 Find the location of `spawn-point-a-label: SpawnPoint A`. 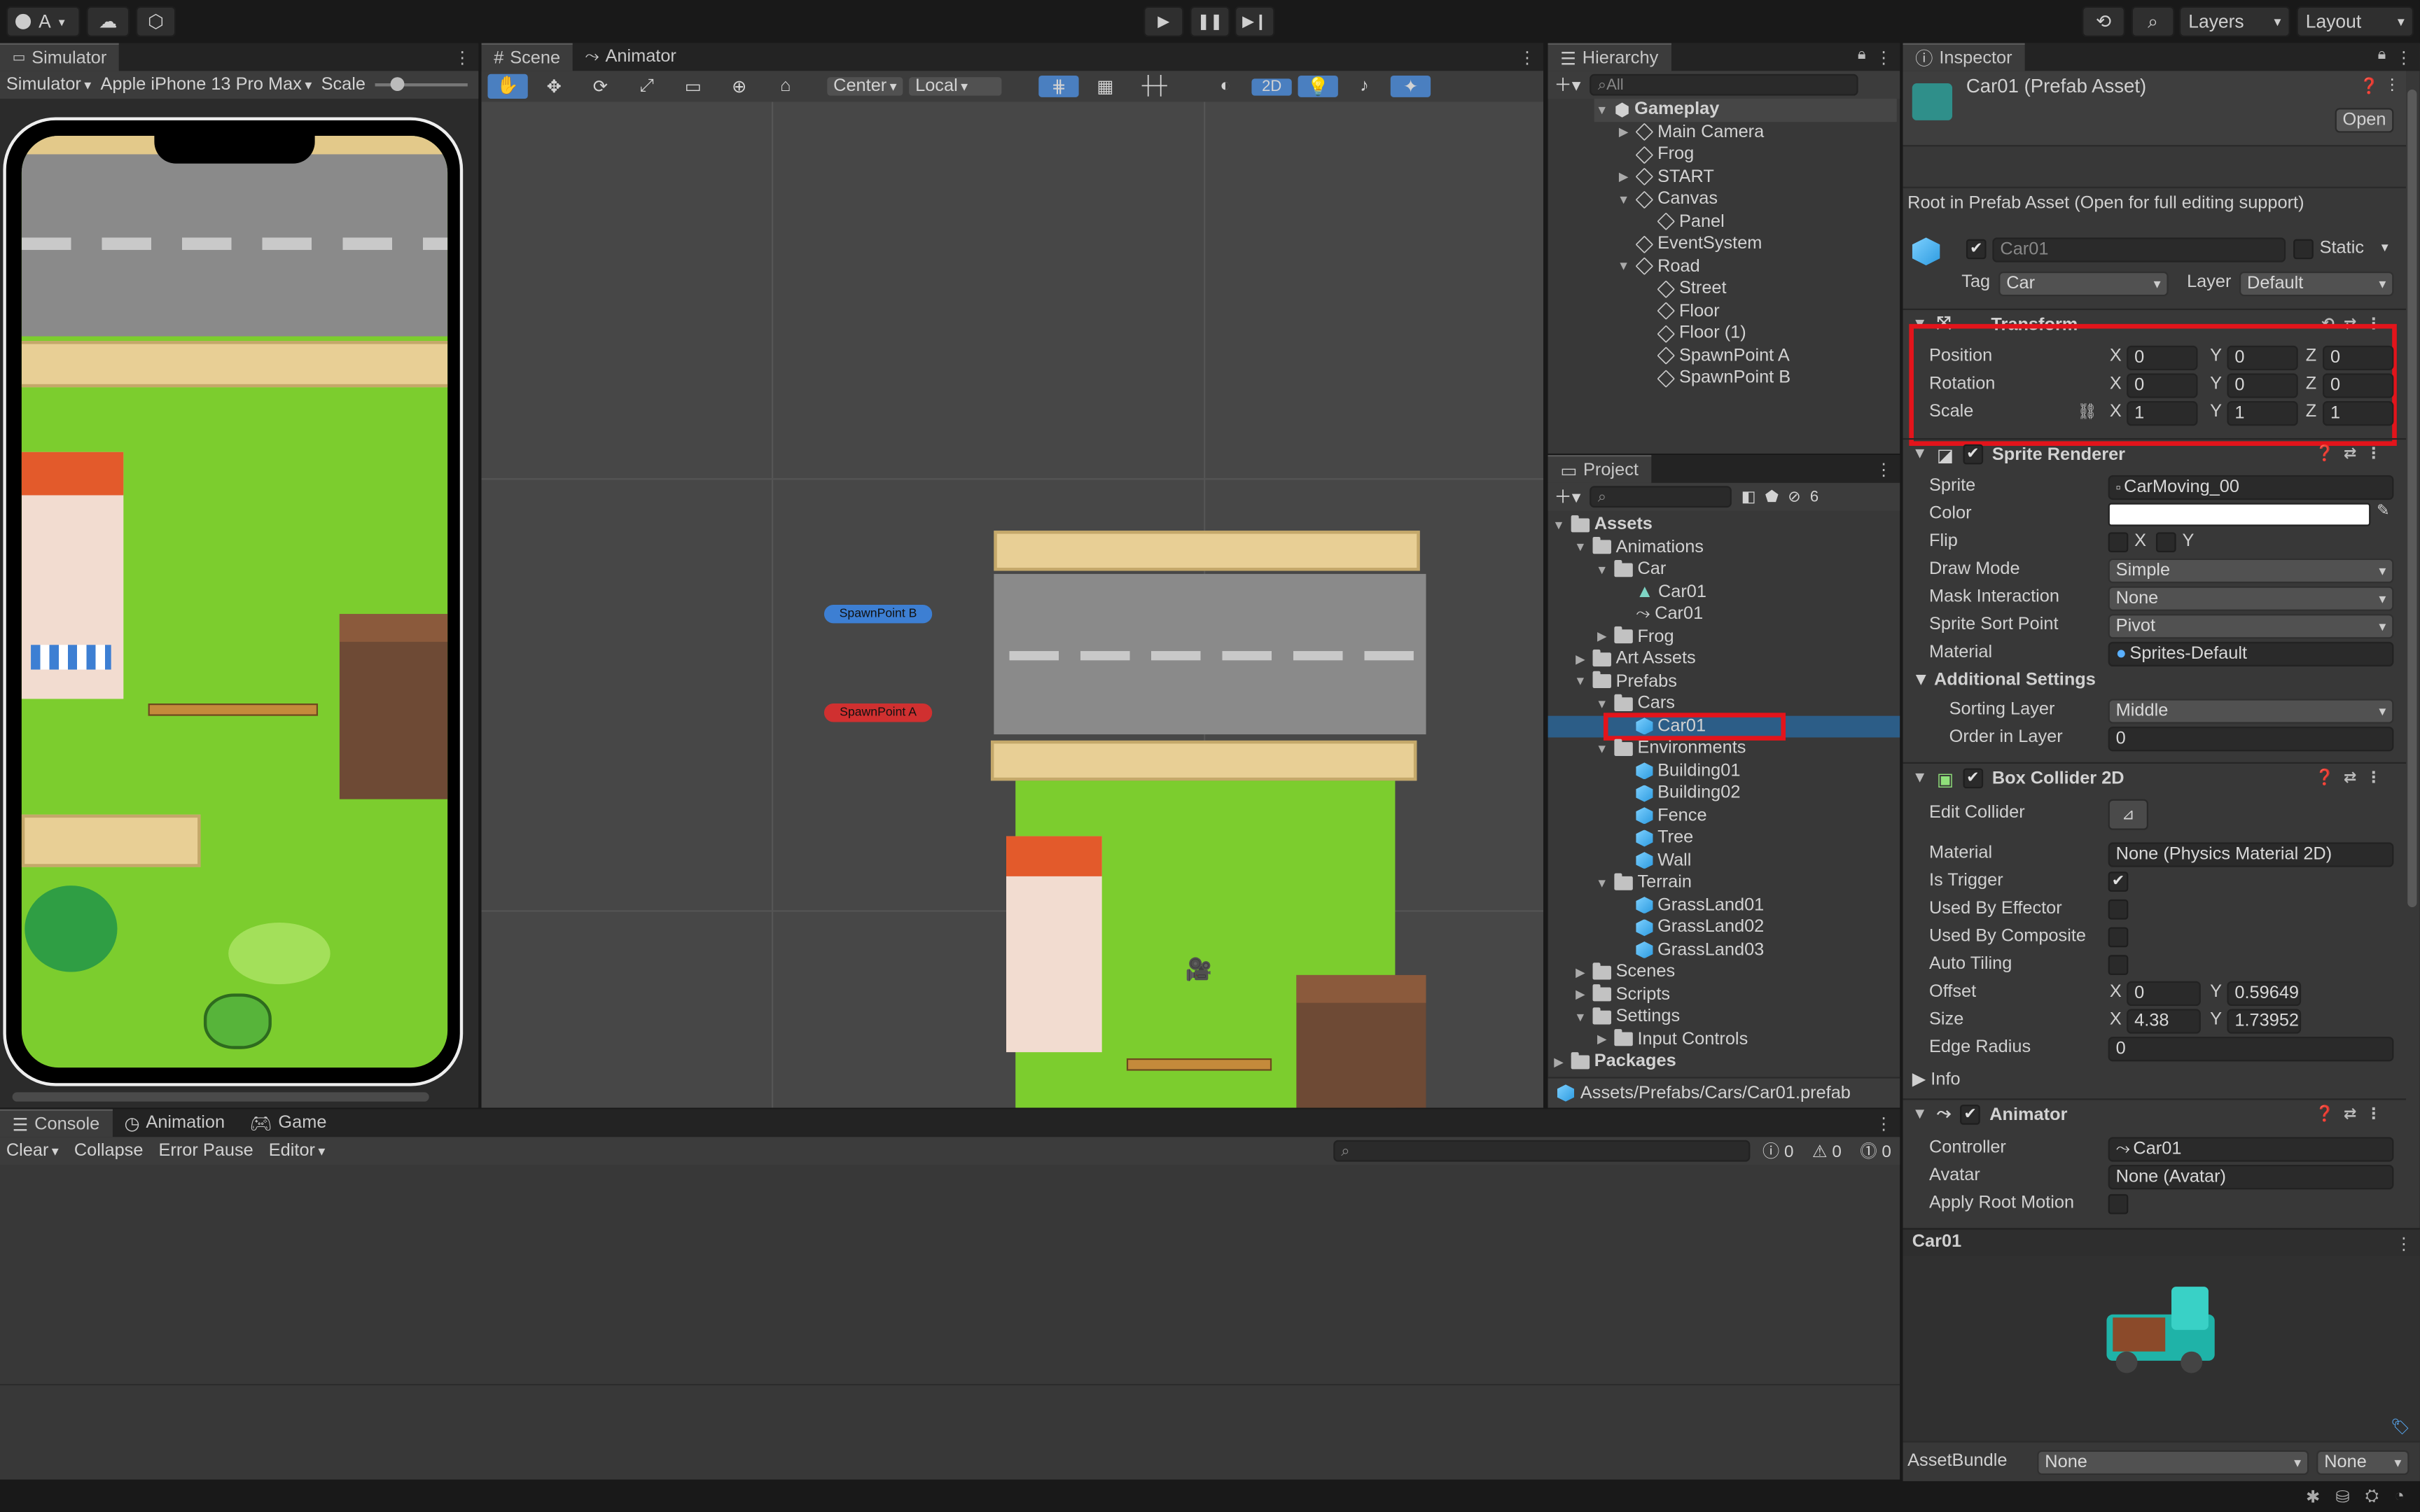

spawn-point-a-label: SpawnPoint A is located at coordinates (878, 713).